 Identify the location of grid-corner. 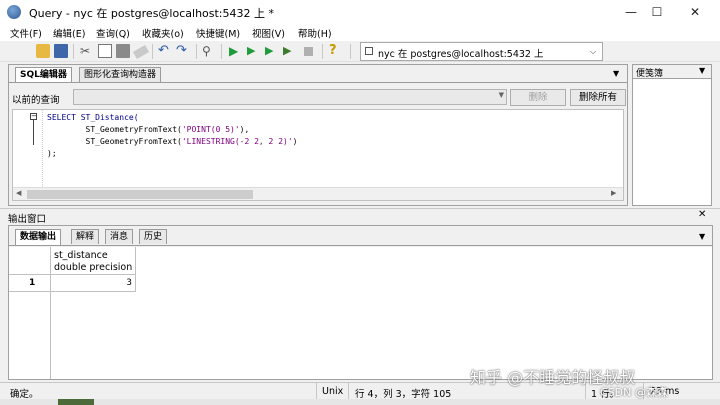
(30, 261).